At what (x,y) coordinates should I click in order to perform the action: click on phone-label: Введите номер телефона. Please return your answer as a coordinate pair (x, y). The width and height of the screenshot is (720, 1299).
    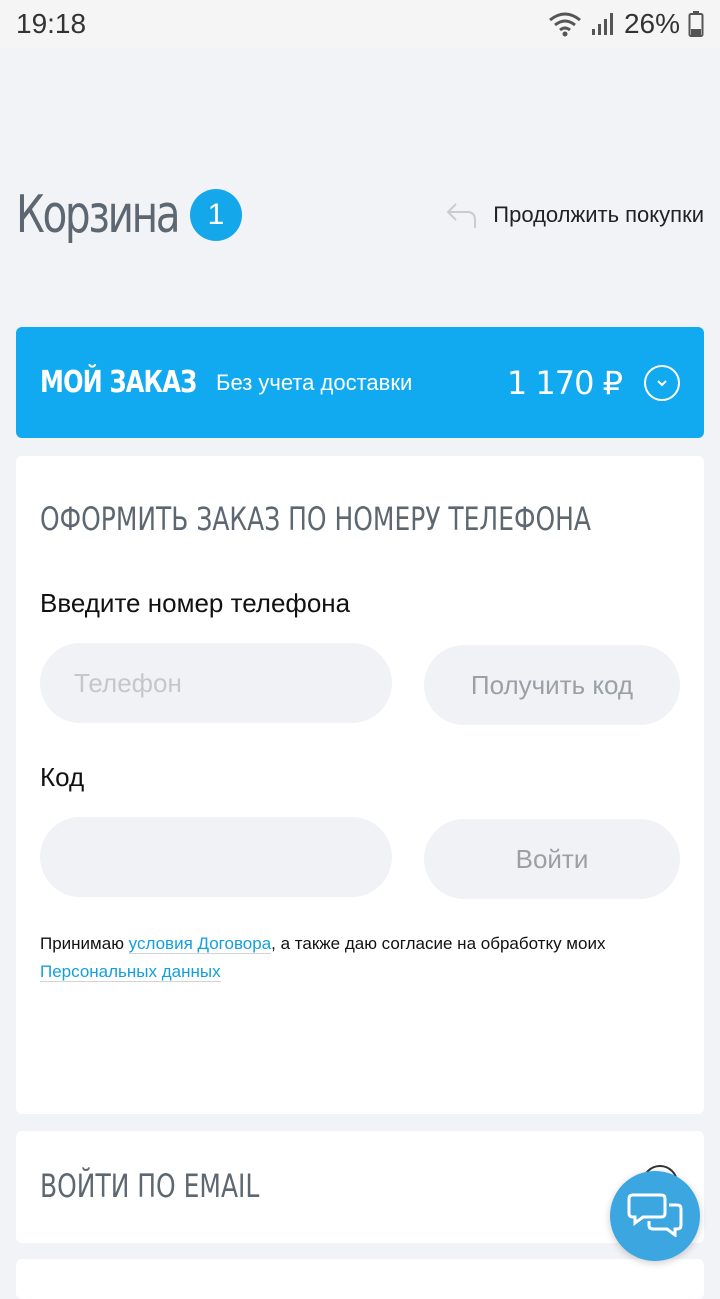
    Looking at the image, I should click on (195, 603).